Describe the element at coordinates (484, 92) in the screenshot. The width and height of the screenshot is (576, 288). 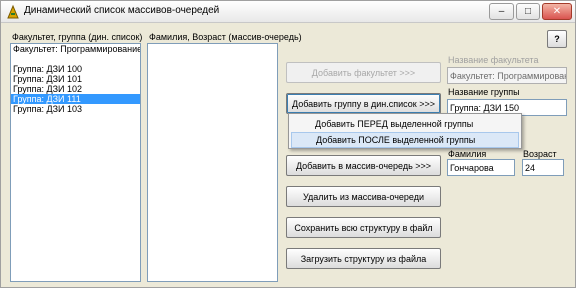
I see `group-name-label: Название группы` at that location.